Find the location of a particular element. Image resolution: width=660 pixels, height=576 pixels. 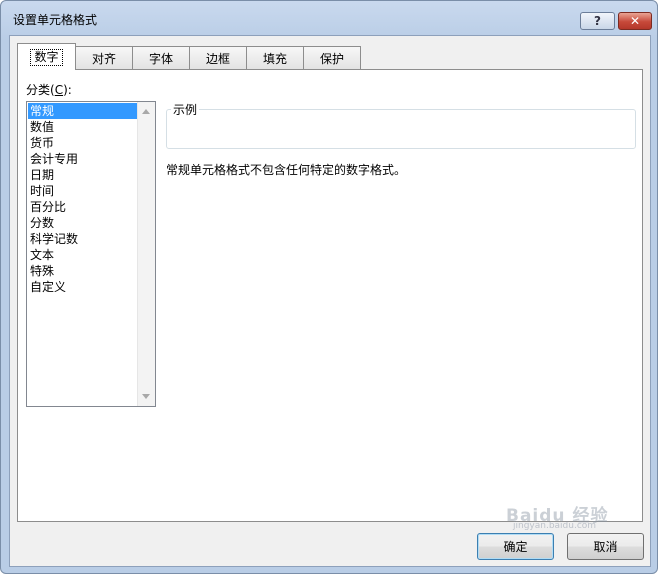

tab-fill: 填充 is located at coordinates (275, 57).